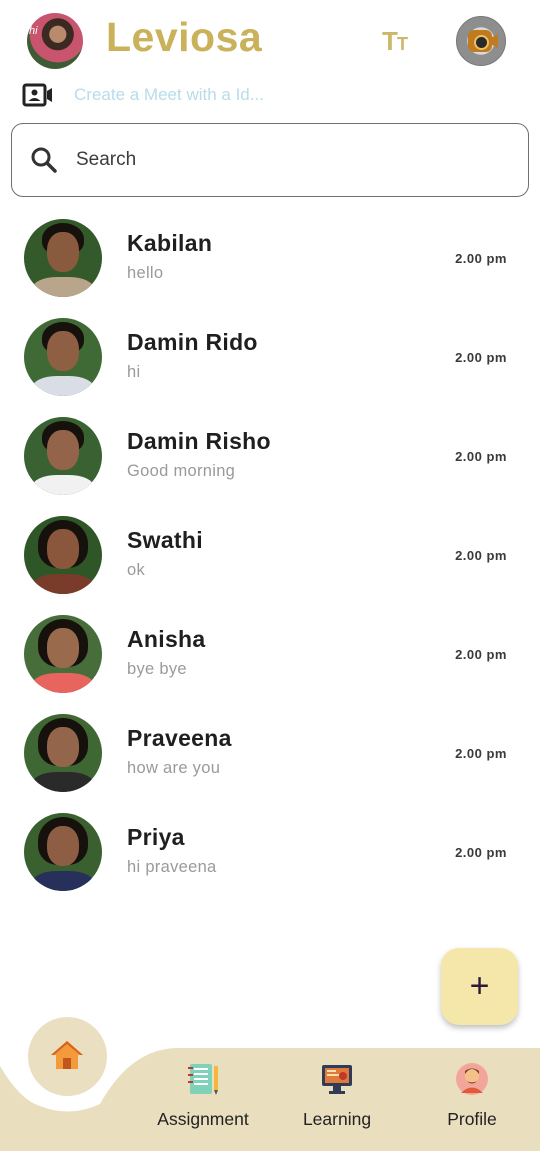  Describe the element at coordinates (136, 570) in the screenshot. I see `chat-last-message: ok` at that location.